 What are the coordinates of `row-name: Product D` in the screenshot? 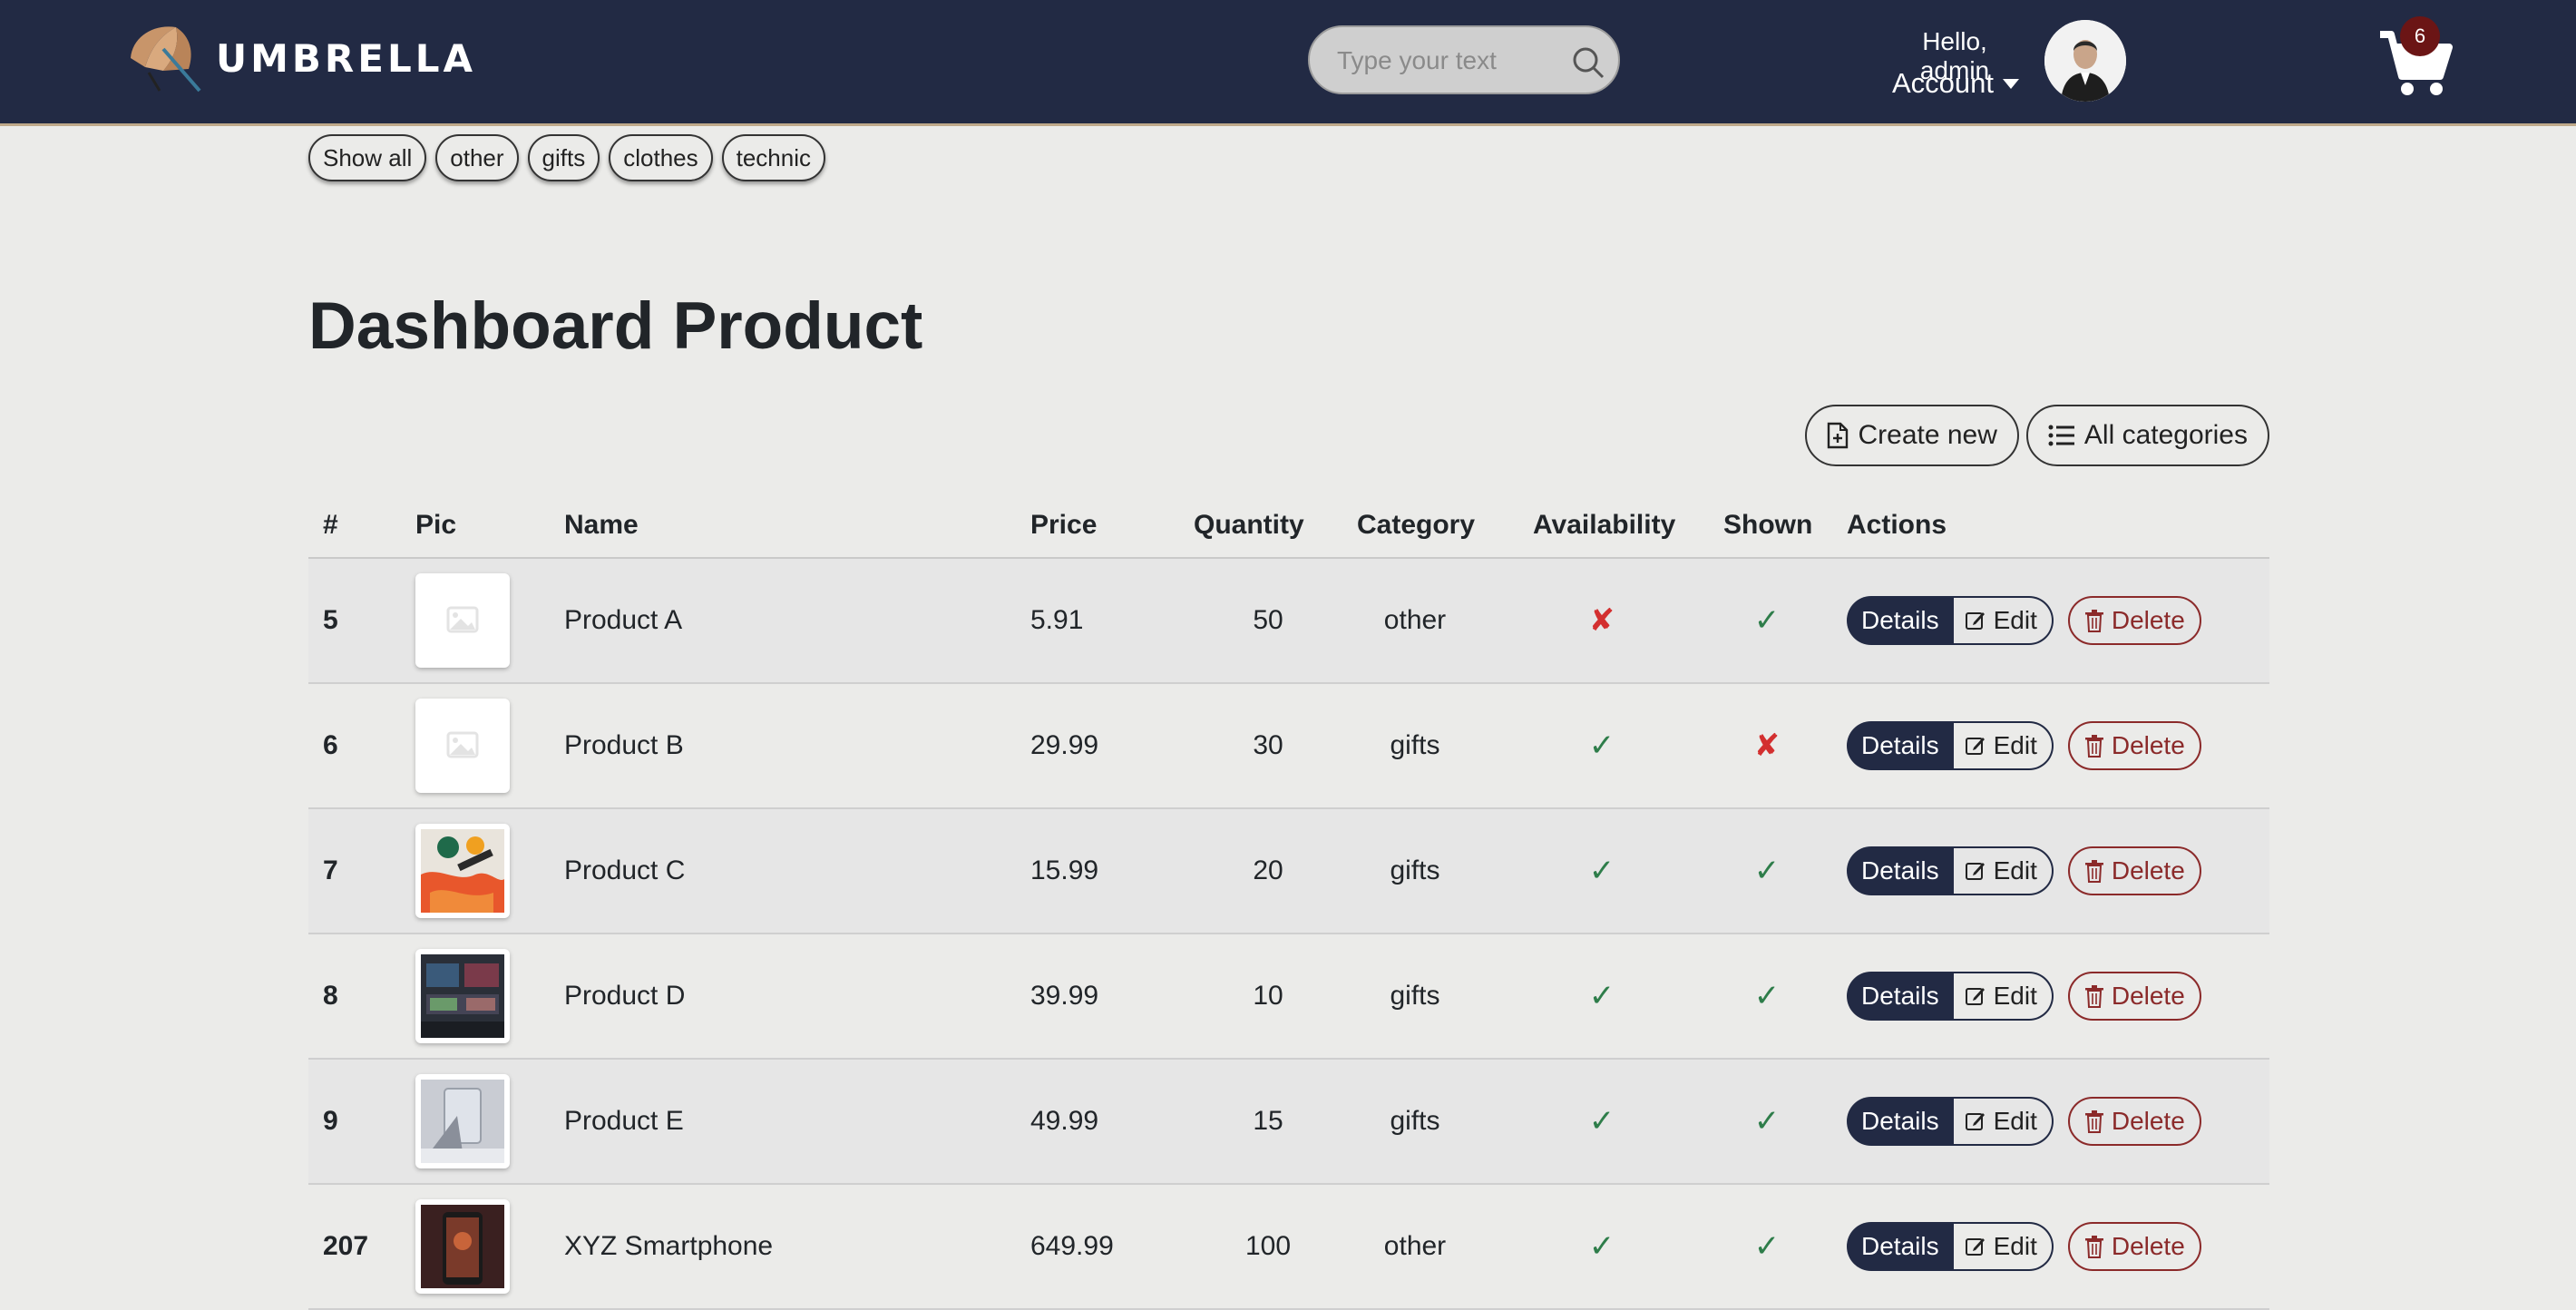 It's located at (625, 996).